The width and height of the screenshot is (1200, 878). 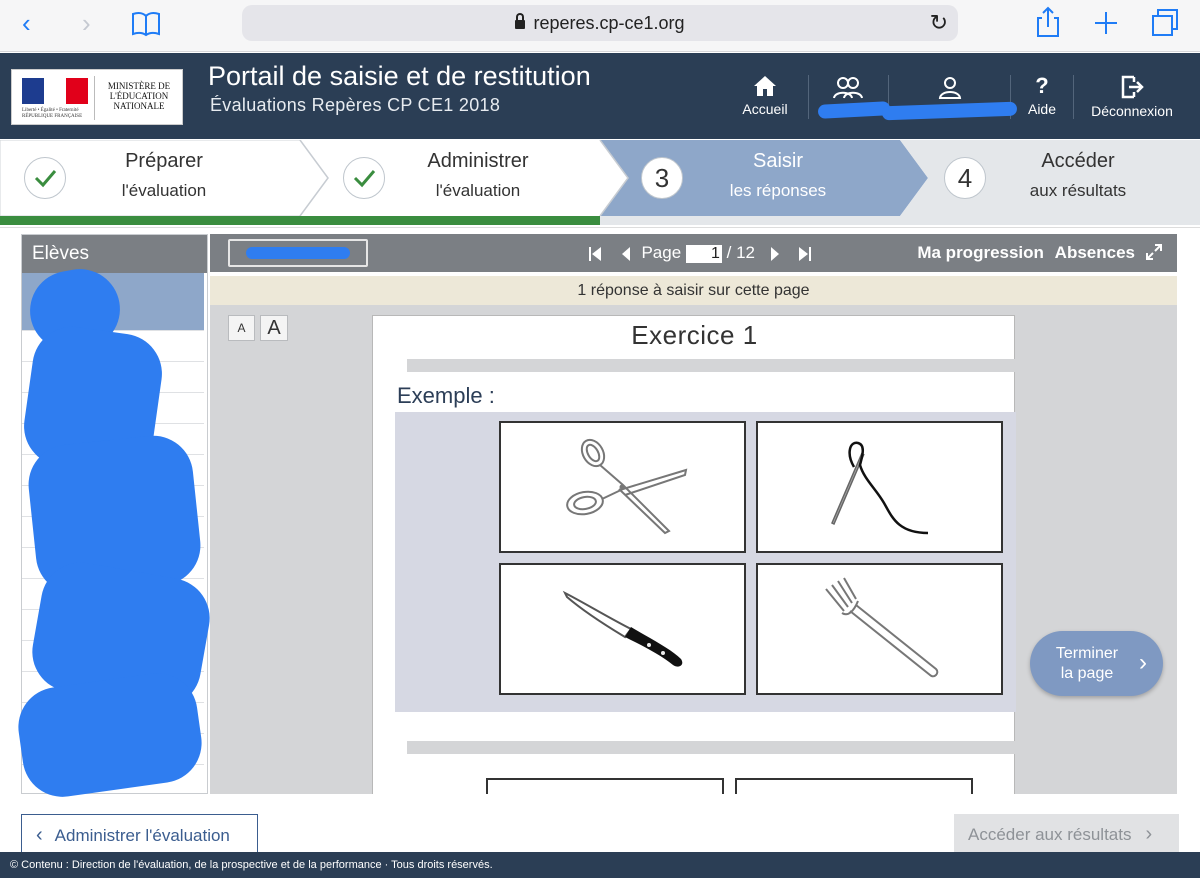 What do you see at coordinates (765, 109) in the screenshot?
I see `nav-home-label: Accueil` at bounding box center [765, 109].